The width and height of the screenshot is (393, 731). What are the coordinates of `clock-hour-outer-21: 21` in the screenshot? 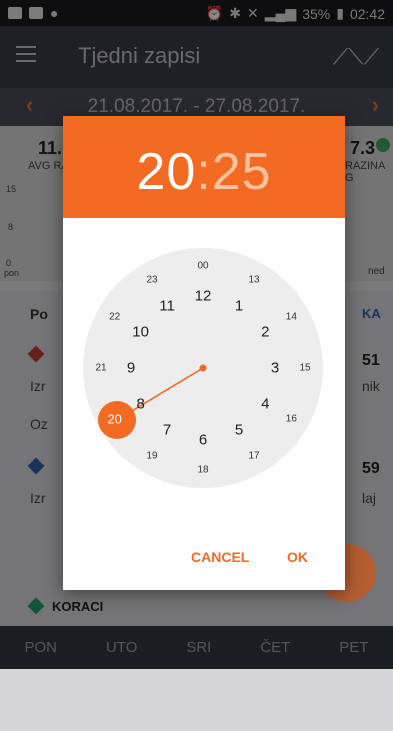 It's located at (100, 368).